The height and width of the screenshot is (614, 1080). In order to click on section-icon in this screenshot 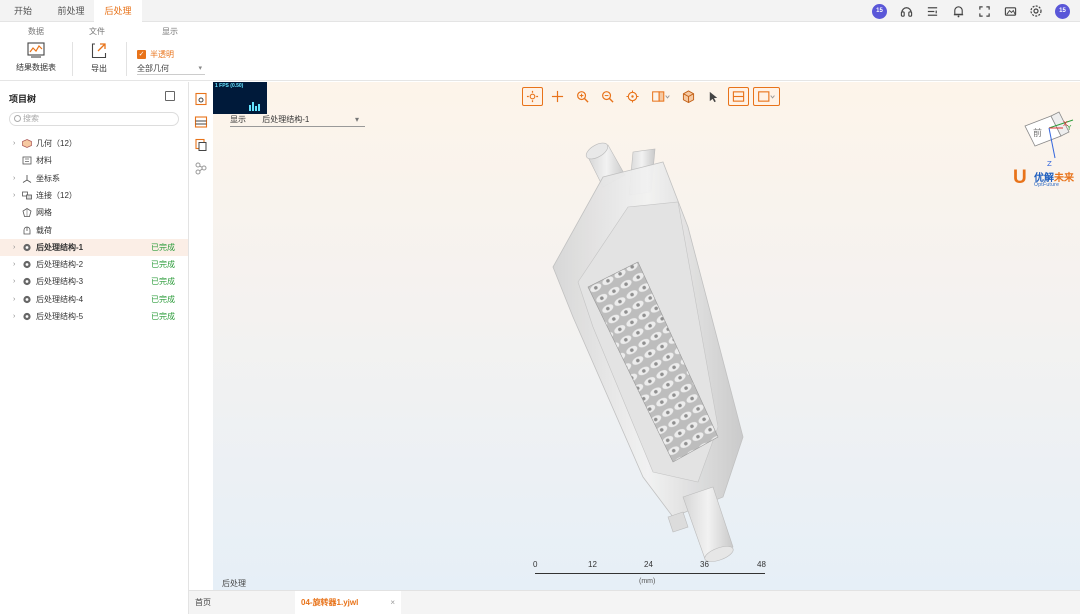, I will do `click(738, 96)`.